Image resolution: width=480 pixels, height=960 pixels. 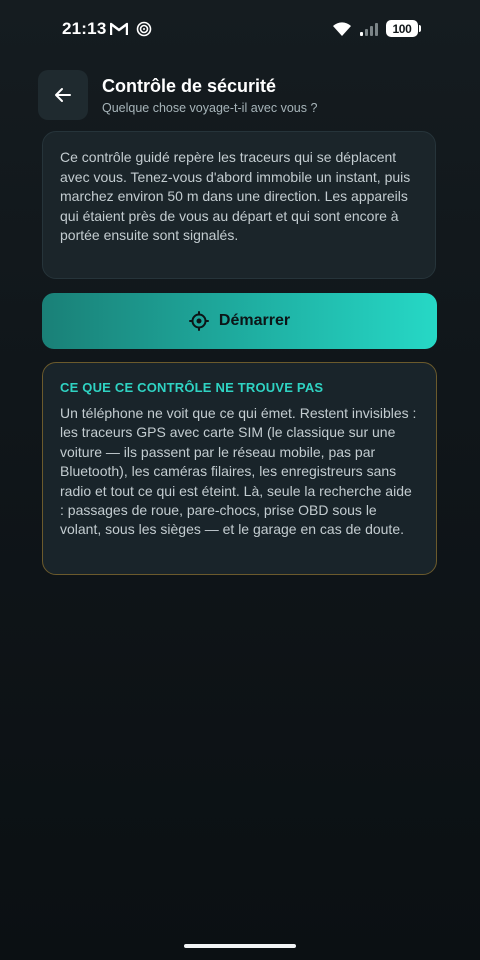 I want to click on status-time: 21:13, so click(x=84, y=28).